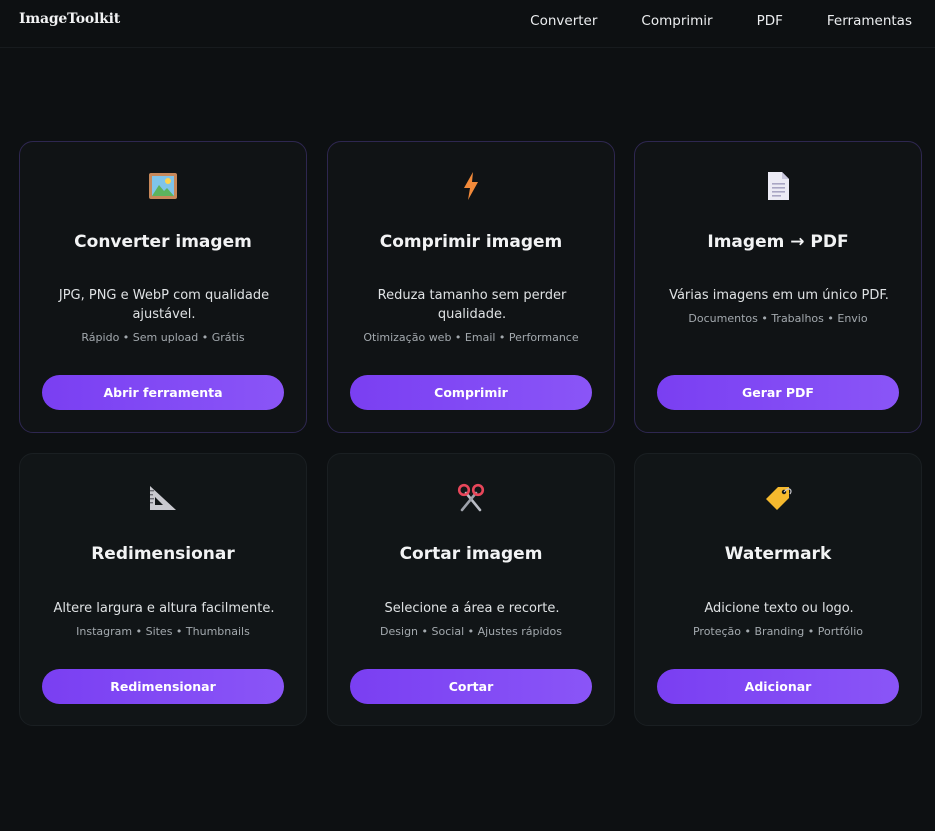 Image resolution: width=935 pixels, height=831 pixels. What do you see at coordinates (472, 608) in the screenshot?
I see `card-description: Selecione a área e recorte.` at bounding box center [472, 608].